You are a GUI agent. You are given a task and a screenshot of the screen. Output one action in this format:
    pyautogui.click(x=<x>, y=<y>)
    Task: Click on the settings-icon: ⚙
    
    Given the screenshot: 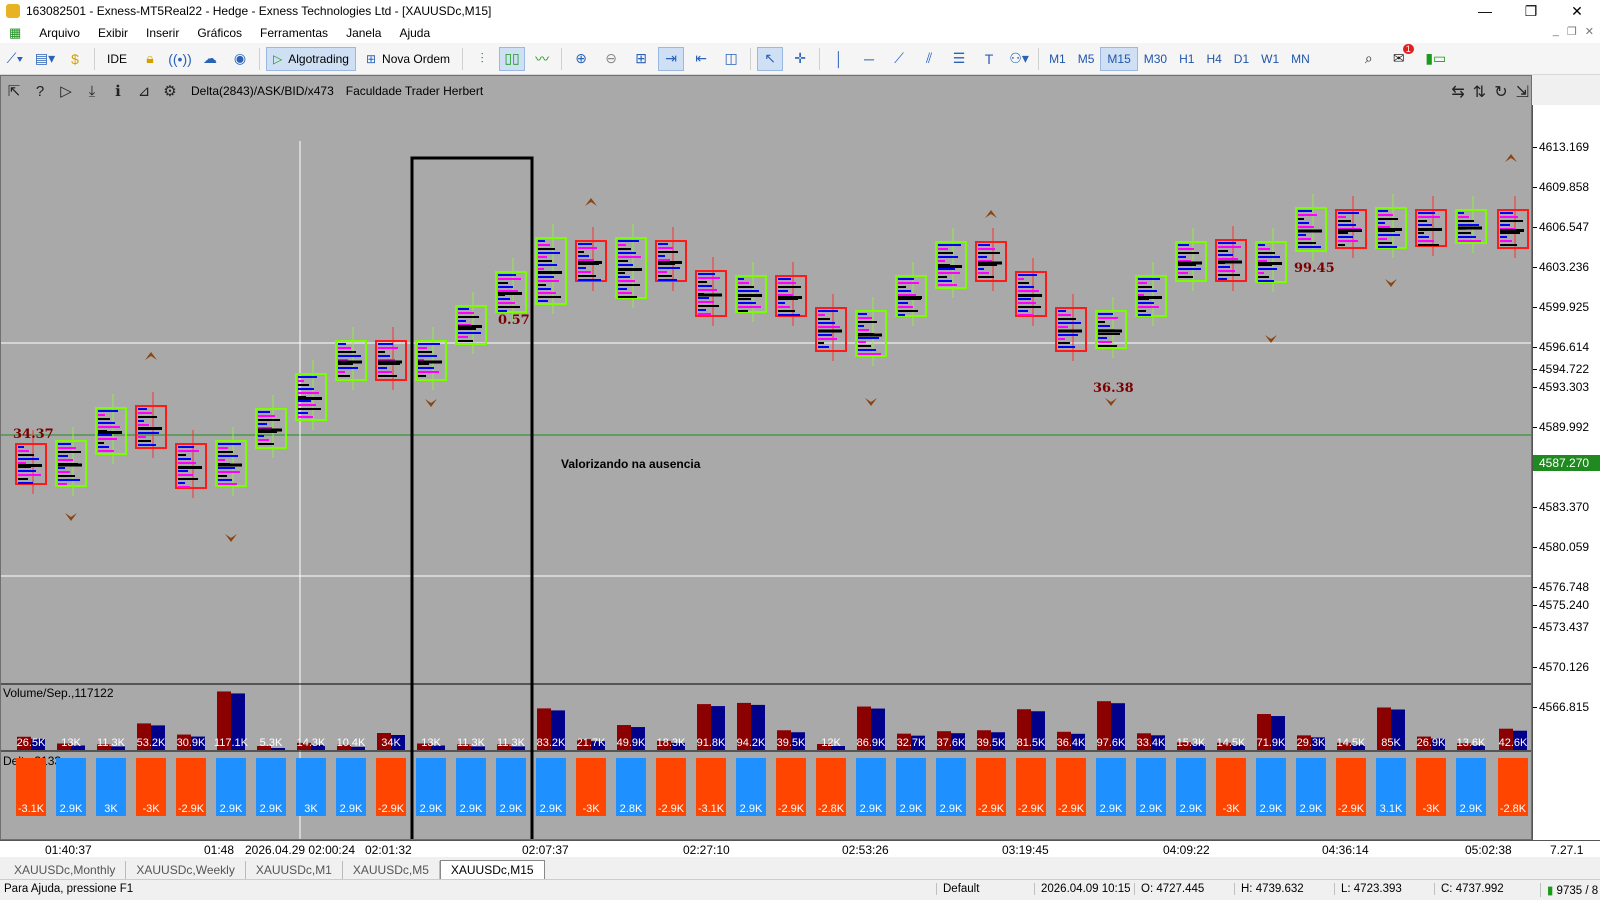 What is the action you would take?
    pyautogui.click(x=170, y=91)
    